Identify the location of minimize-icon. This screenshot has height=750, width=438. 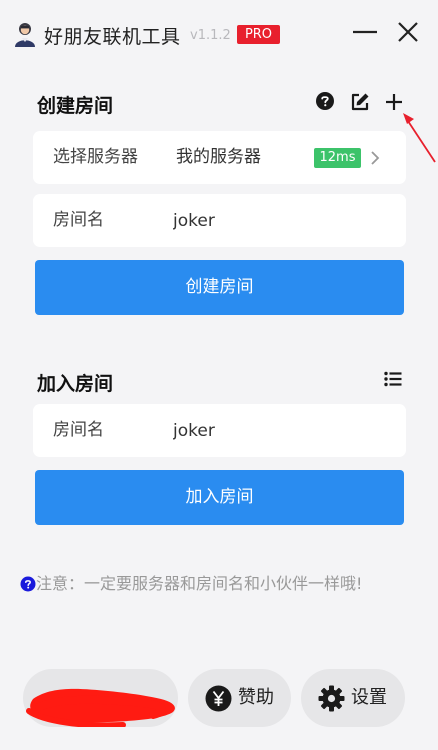
(365, 32).